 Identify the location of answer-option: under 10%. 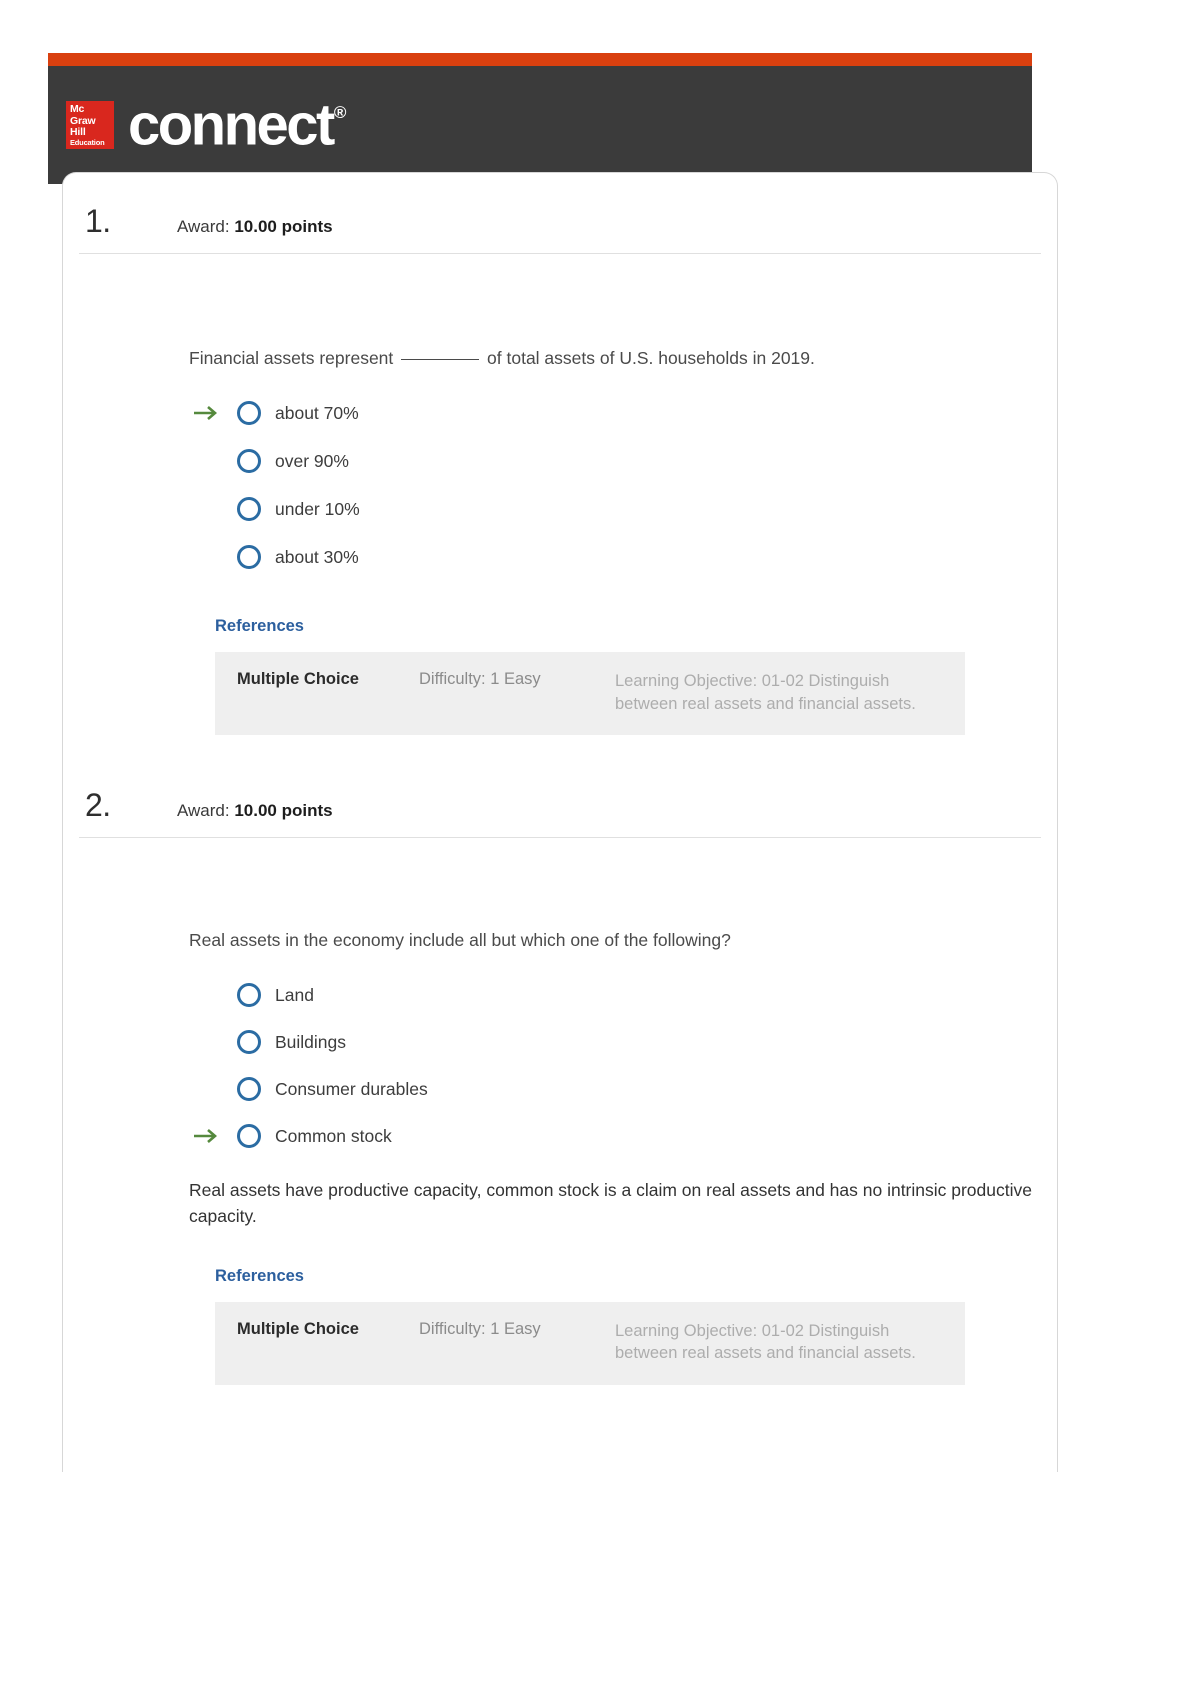
(612, 509).